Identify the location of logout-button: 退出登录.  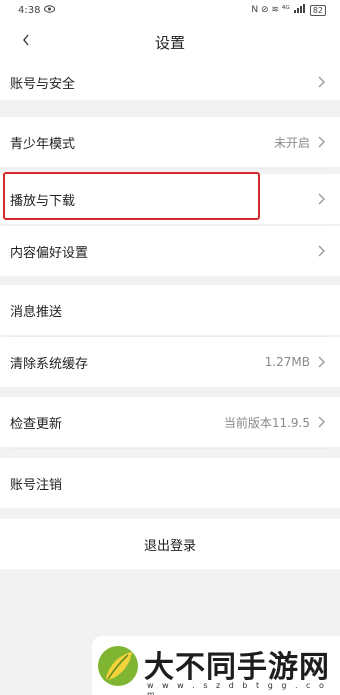
(170, 544).